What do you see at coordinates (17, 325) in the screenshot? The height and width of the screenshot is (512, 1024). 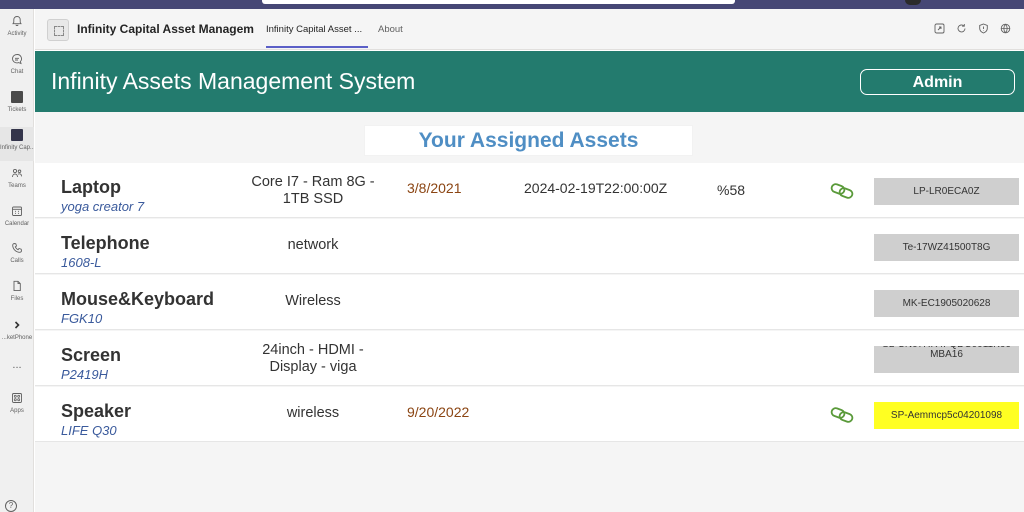 I see `chevron-right-icon` at bounding box center [17, 325].